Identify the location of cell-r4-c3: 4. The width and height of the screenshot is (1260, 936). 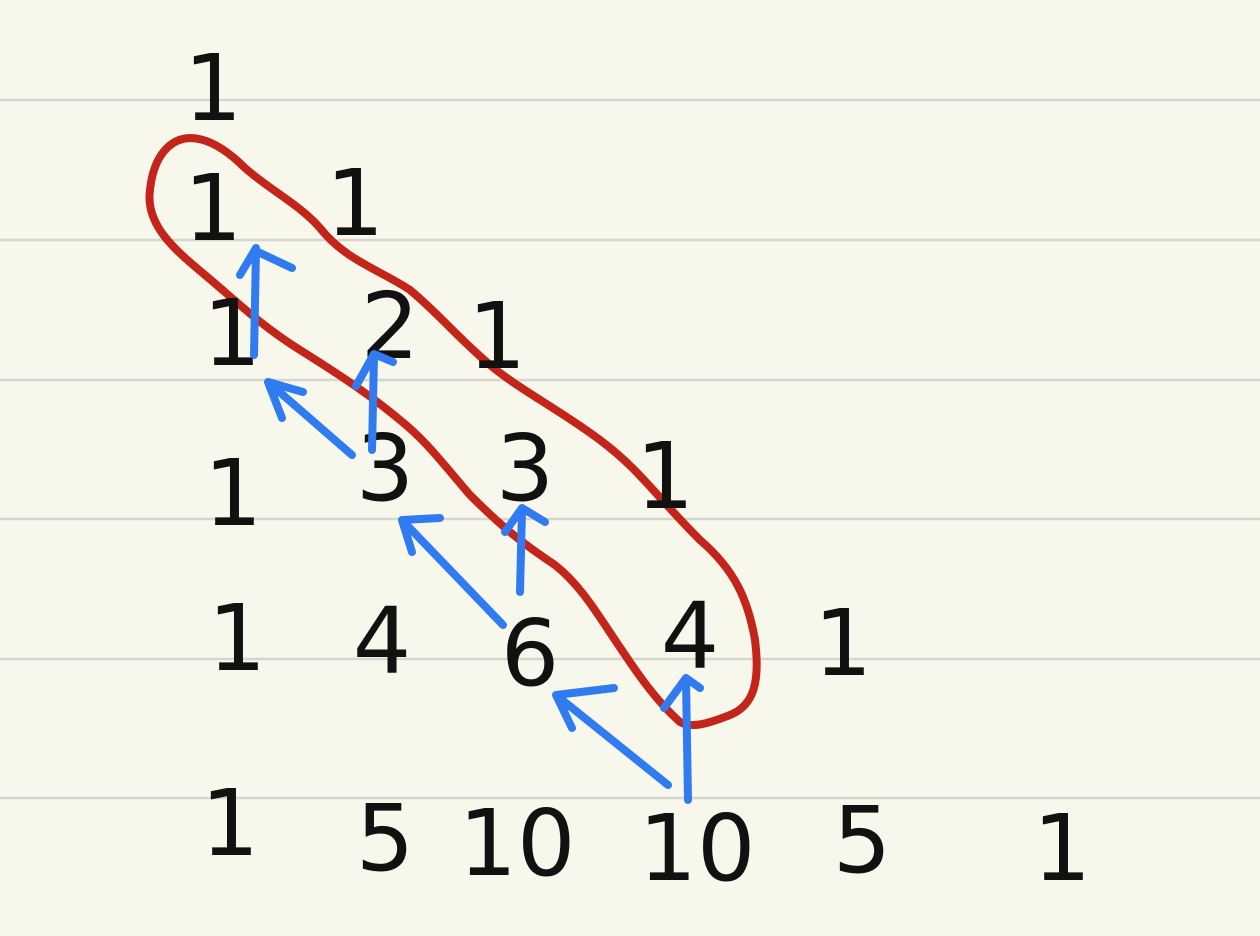
(690, 636).